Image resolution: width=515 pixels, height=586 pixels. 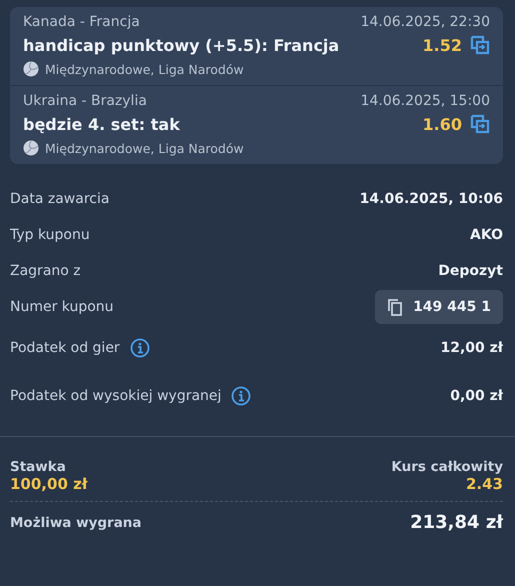 I want to click on stake-label: Stawka, so click(x=38, y=467).